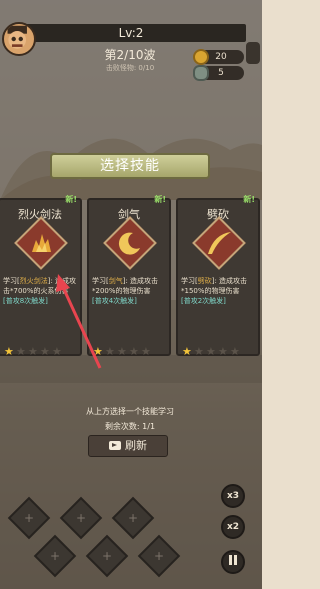  I want to click on pause-button, so click(233, 562).